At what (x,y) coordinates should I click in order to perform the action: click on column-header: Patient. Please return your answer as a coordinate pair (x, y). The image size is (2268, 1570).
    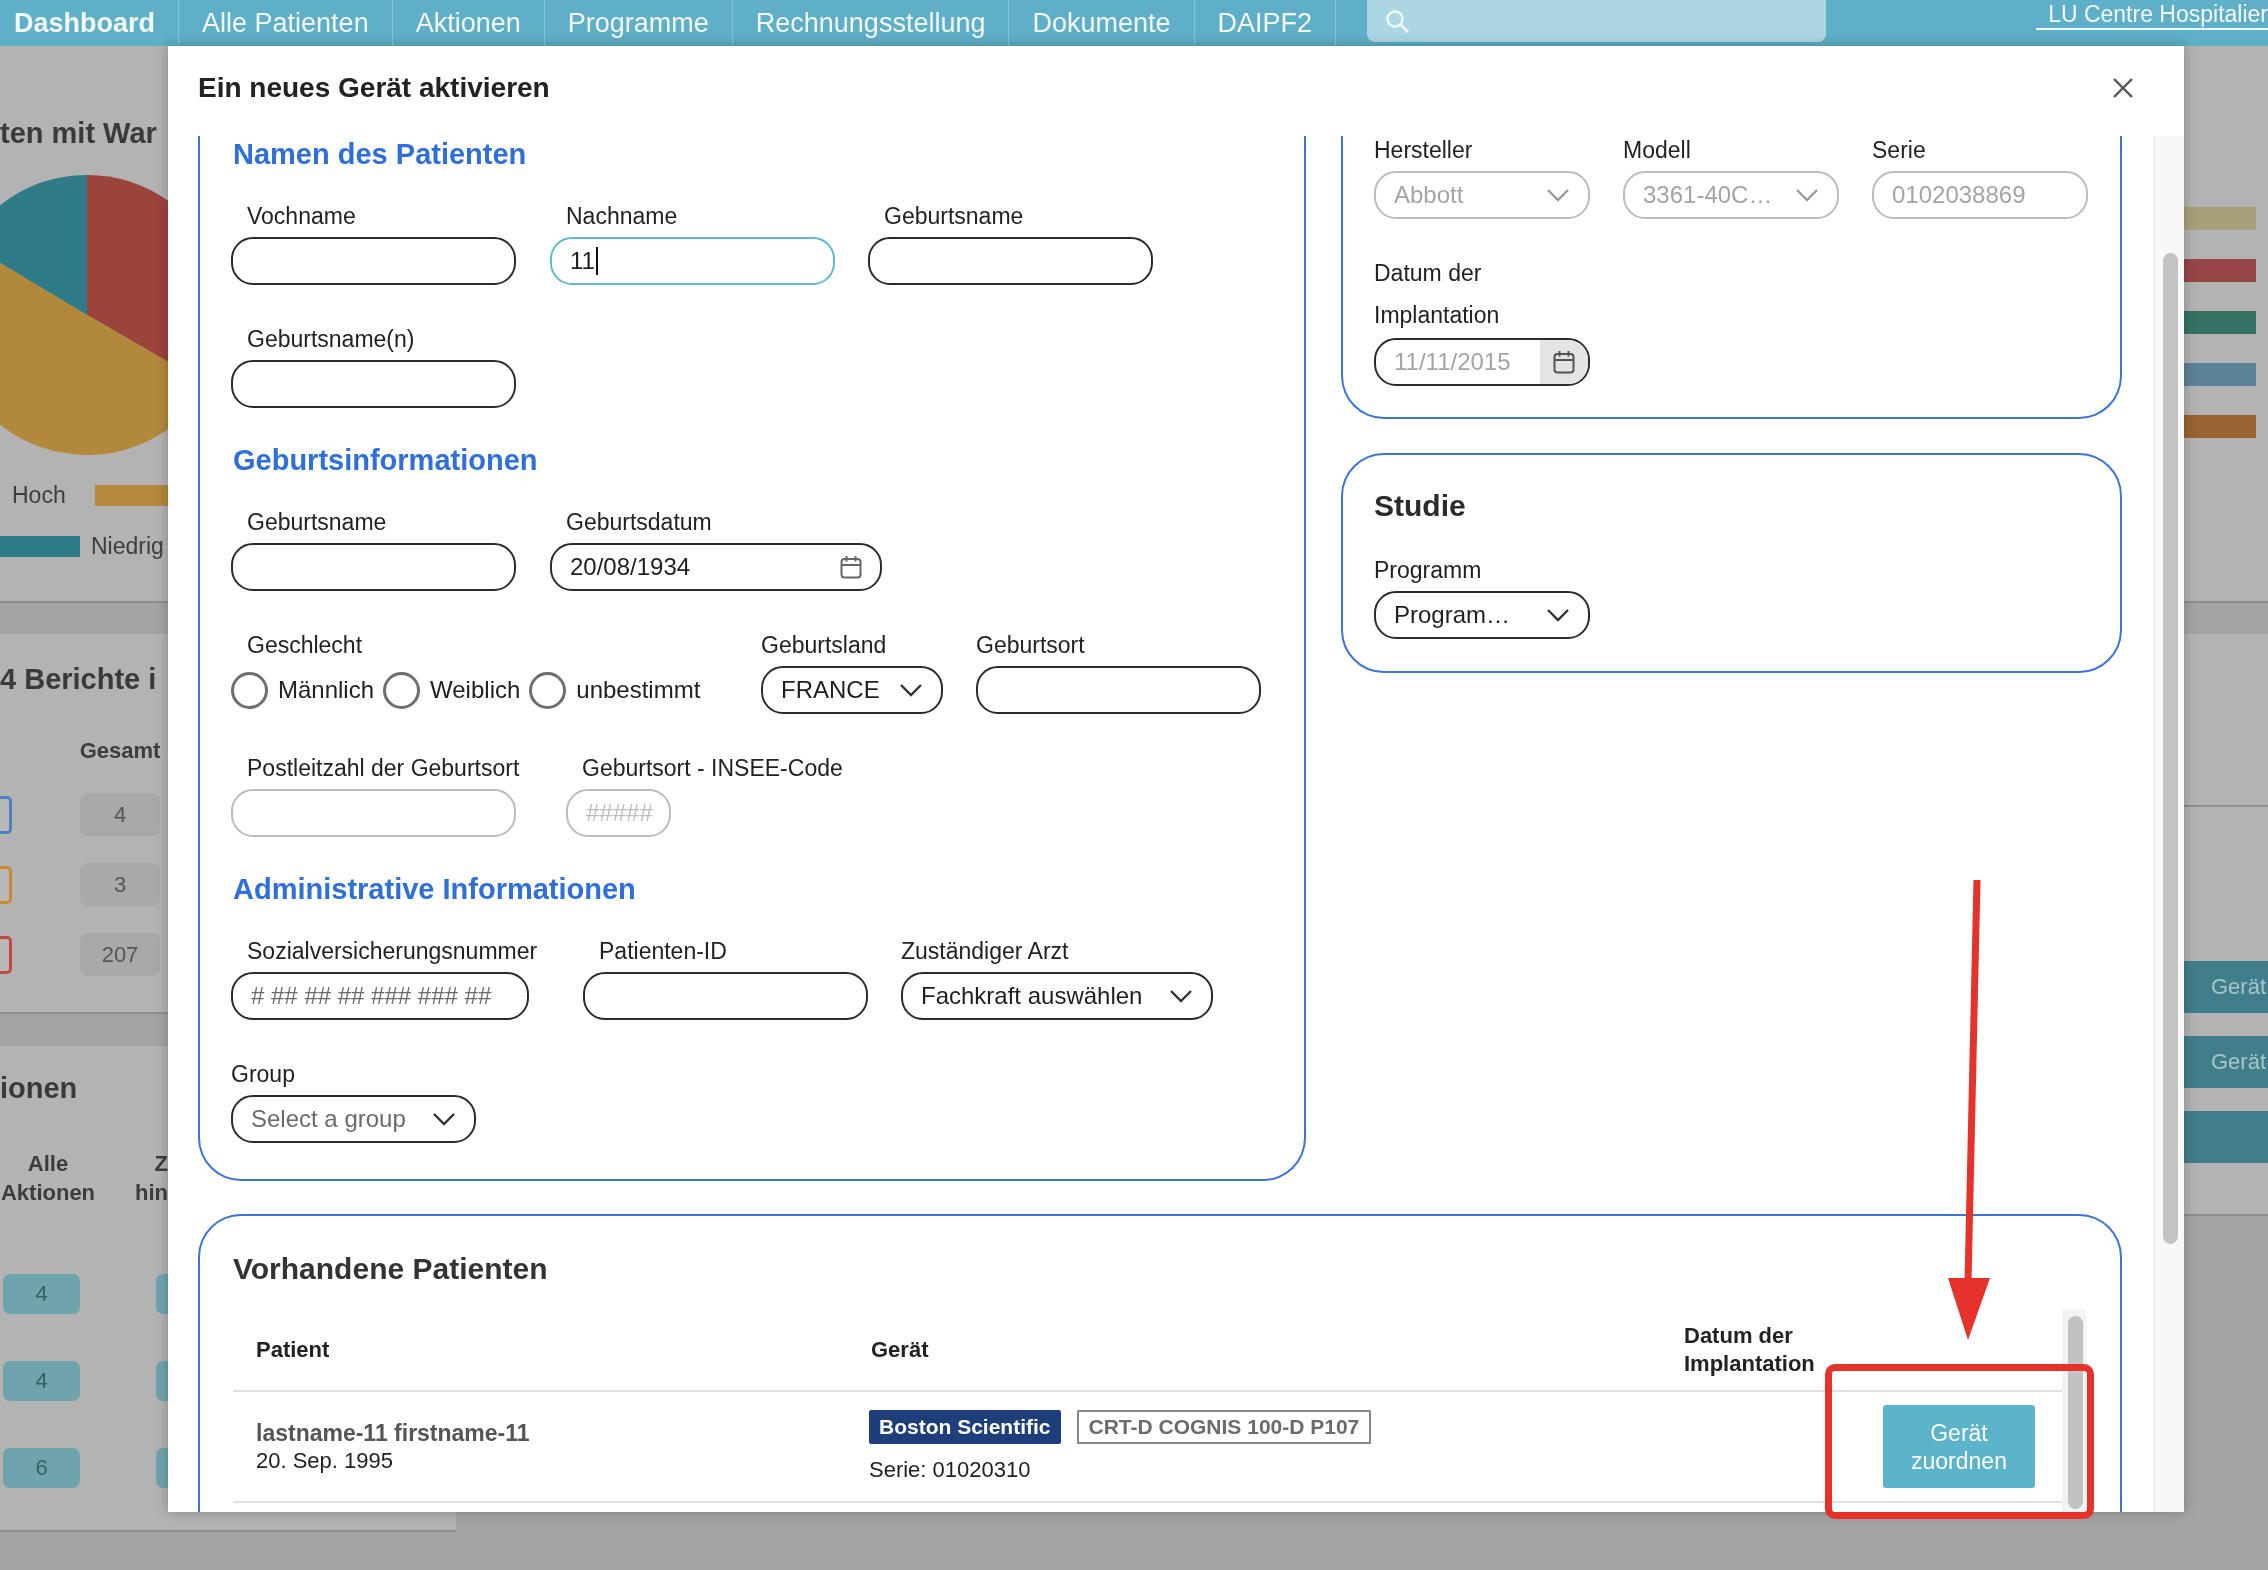
    Looking at the image, I should click on (293, 1350).